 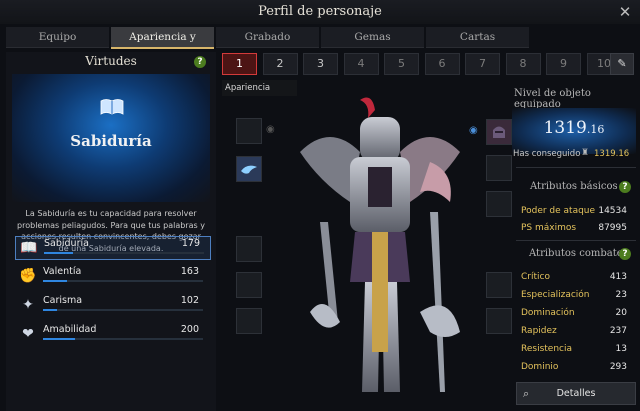 I want to click on stat-value: 413, so click(x=618, y=277).